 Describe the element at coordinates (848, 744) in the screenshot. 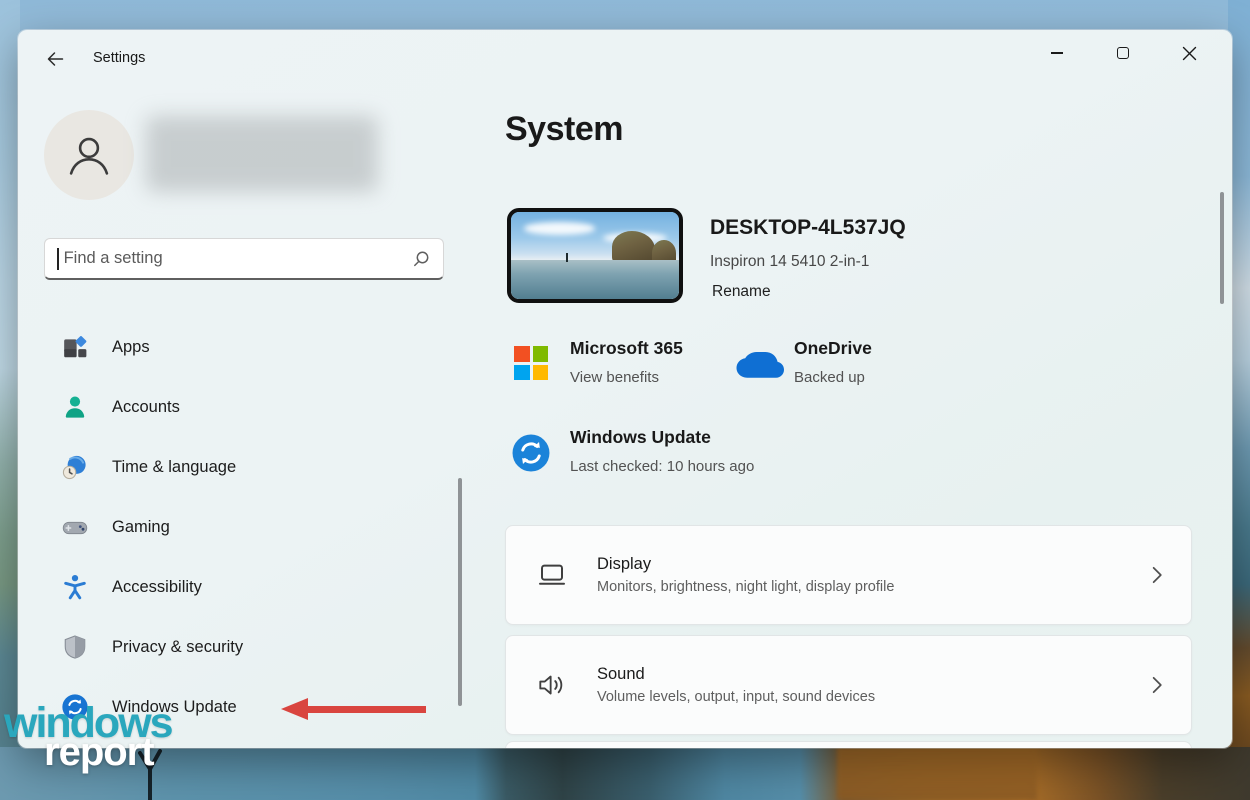

I see `next-card-partial` at that location.